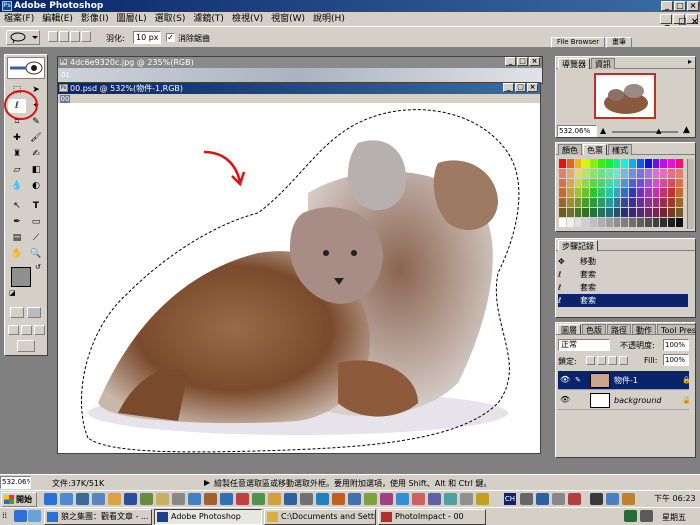  Describe the element at coordinates (75, 36) in the screenshot. I see `subtract-from-selection-icon` at that location.